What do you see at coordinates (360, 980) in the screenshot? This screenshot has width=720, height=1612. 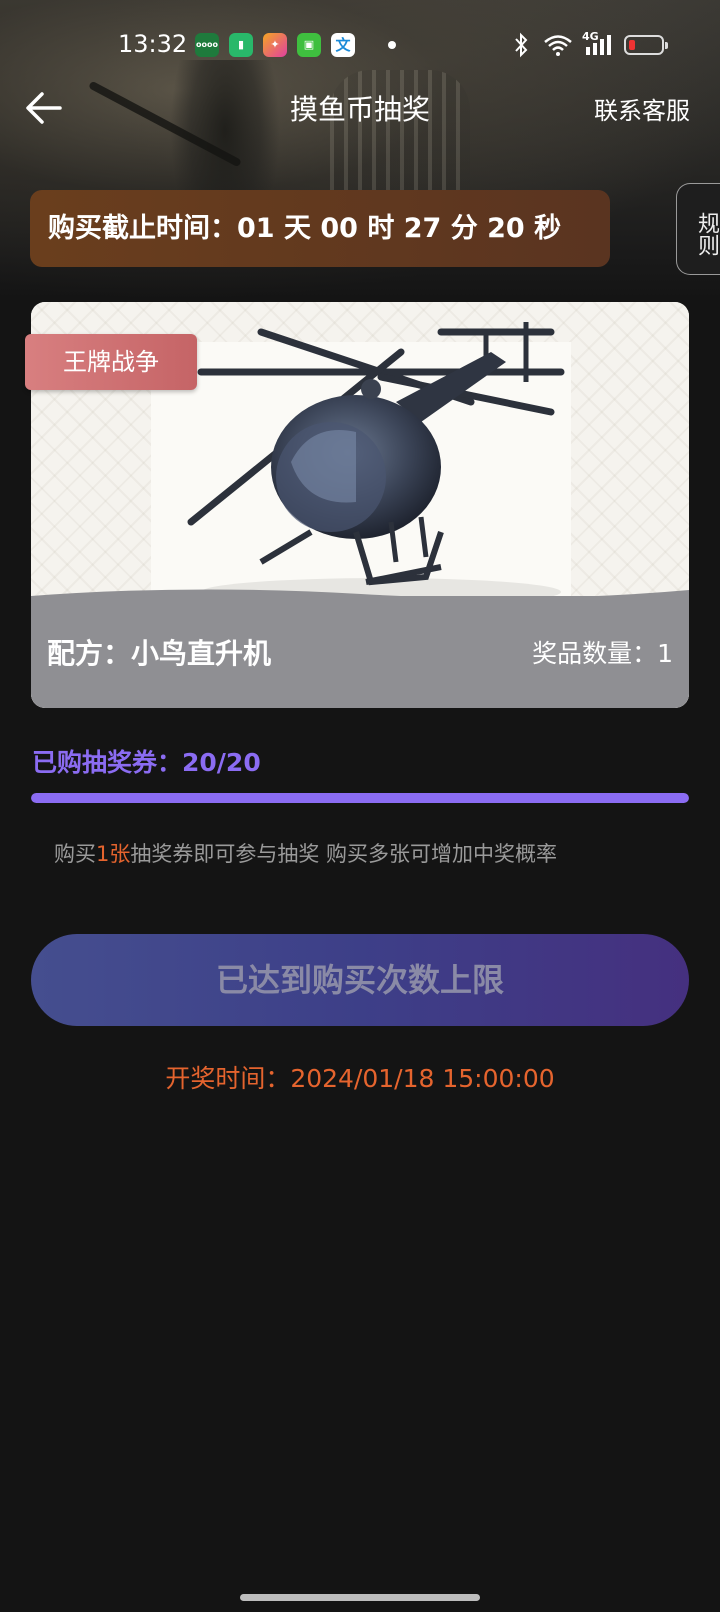 I see `buy-limit-button: 已达到购买次数上限` at bounding box center [360, 980].